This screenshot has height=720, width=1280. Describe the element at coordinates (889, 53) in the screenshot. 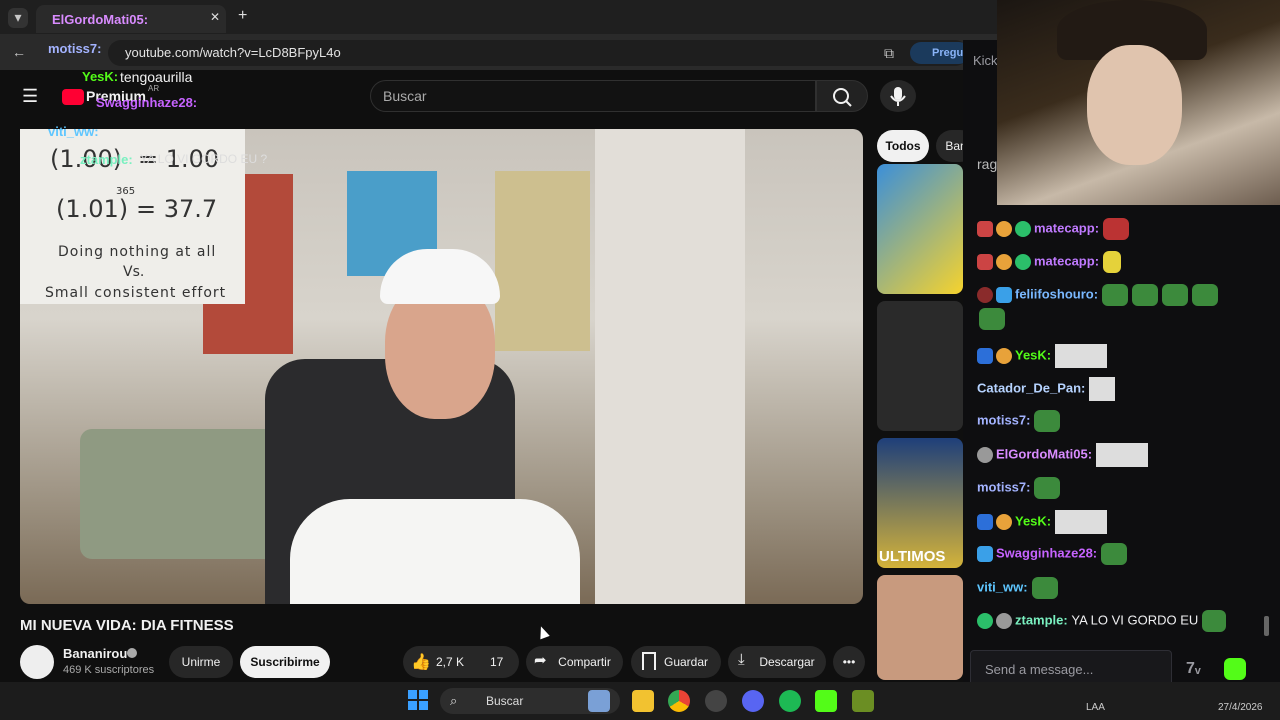

I see `cast-icon: ⧉` at that location.